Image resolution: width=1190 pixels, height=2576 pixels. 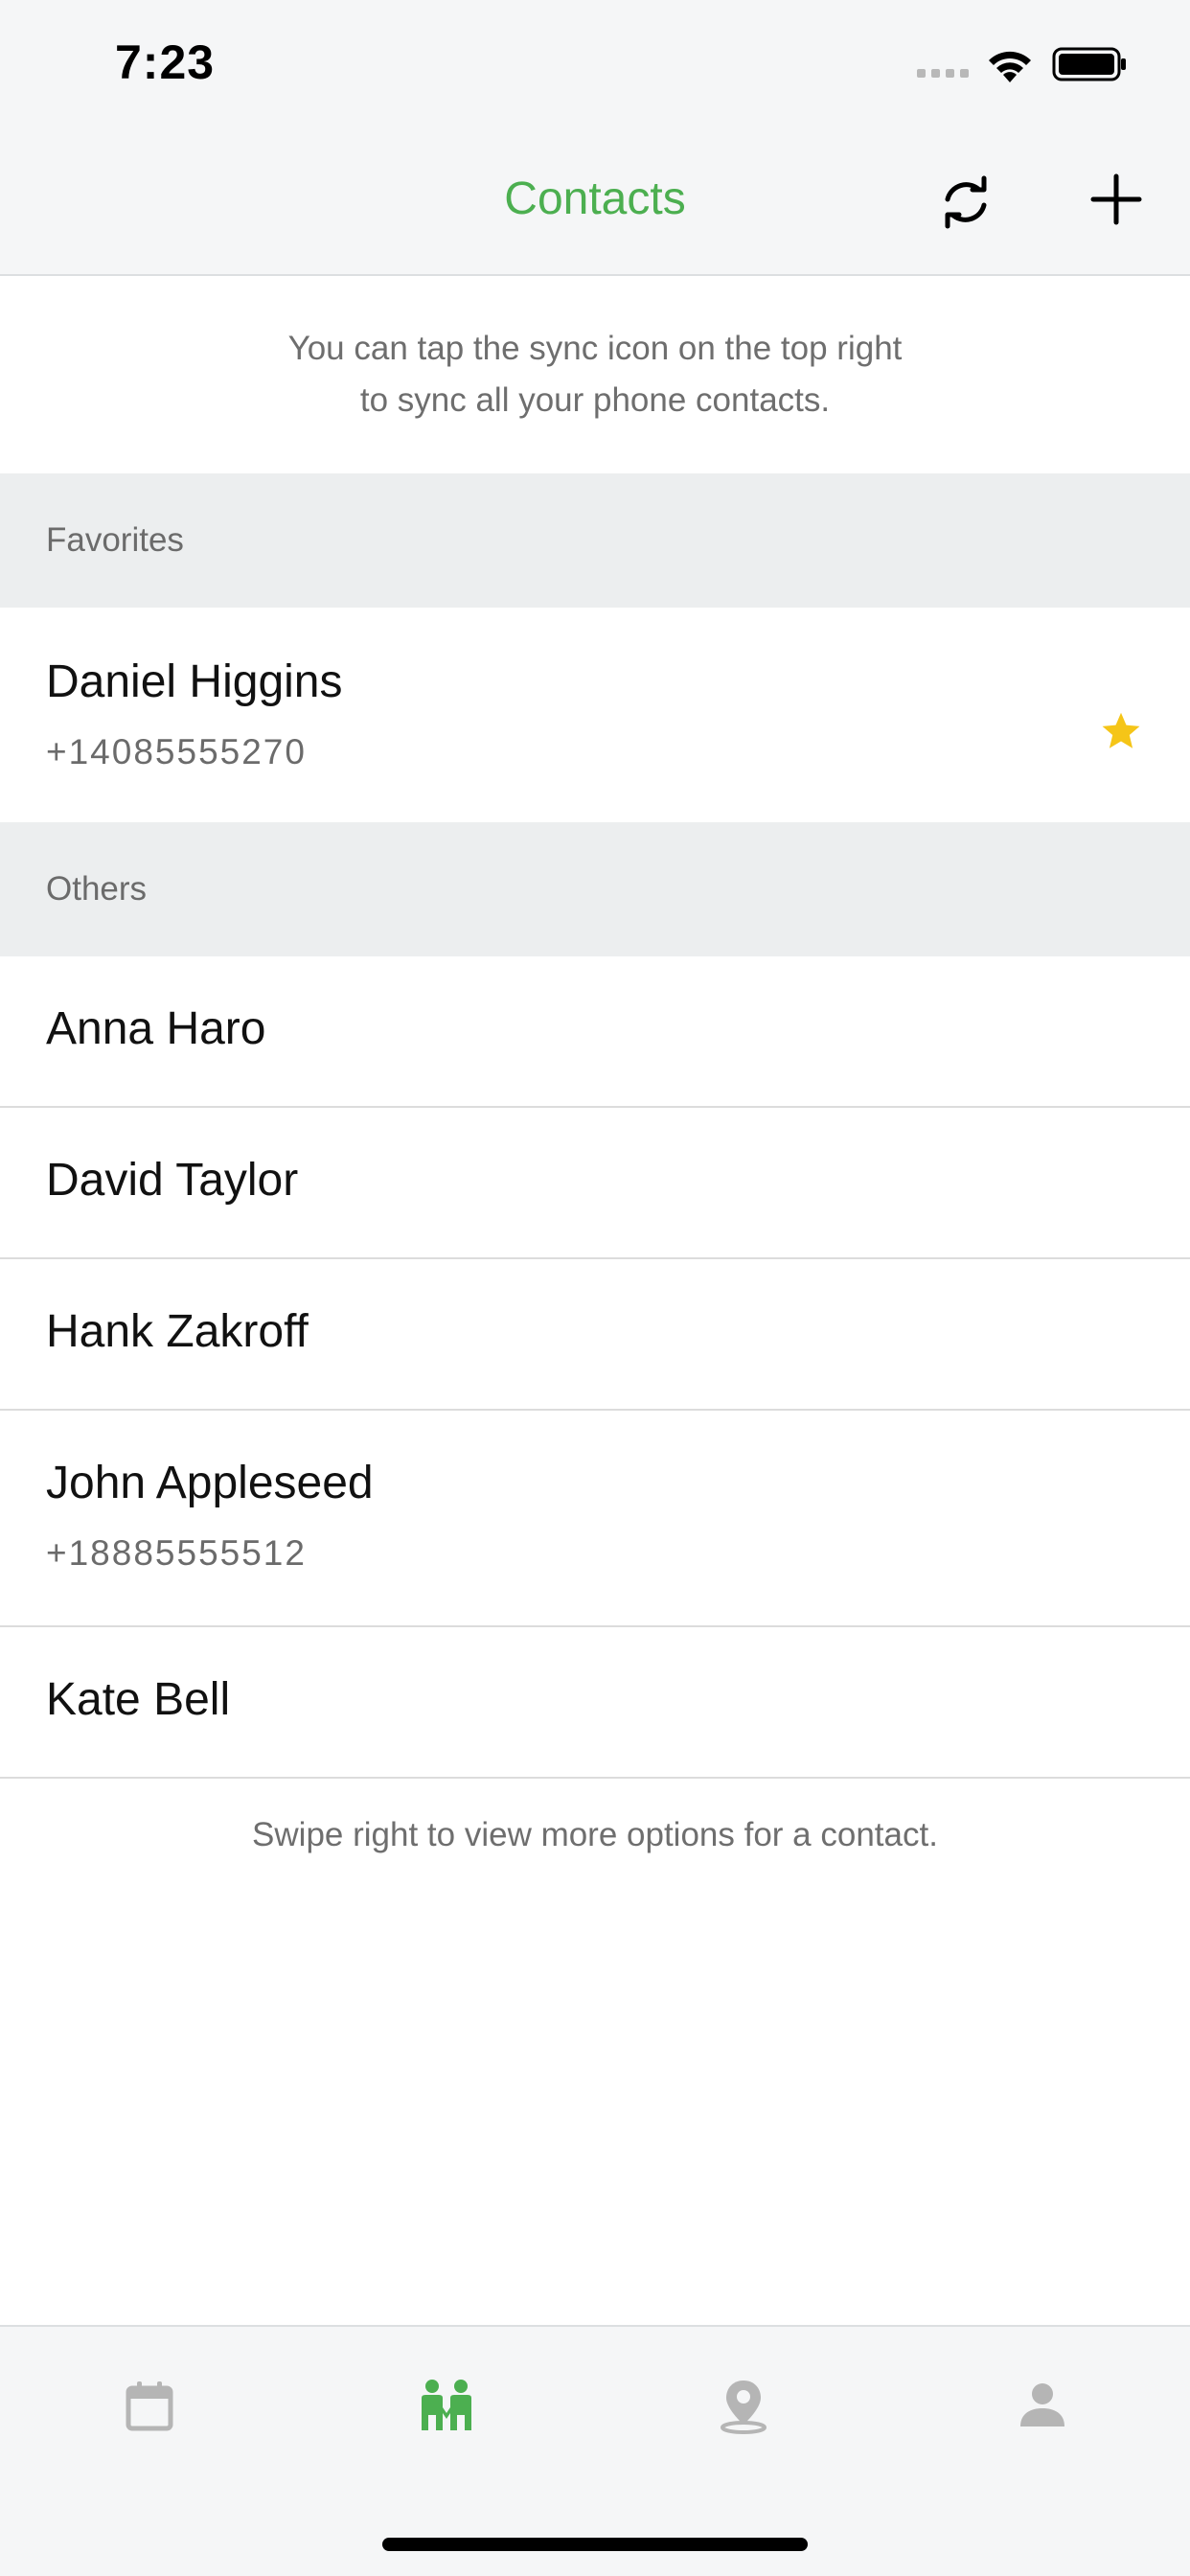 What do you see at coordinates (595, 1335) in the screenshot?
I see `contact-row-hank-zakroff: Hank Zakroff` at bounding box center [595, 1335].